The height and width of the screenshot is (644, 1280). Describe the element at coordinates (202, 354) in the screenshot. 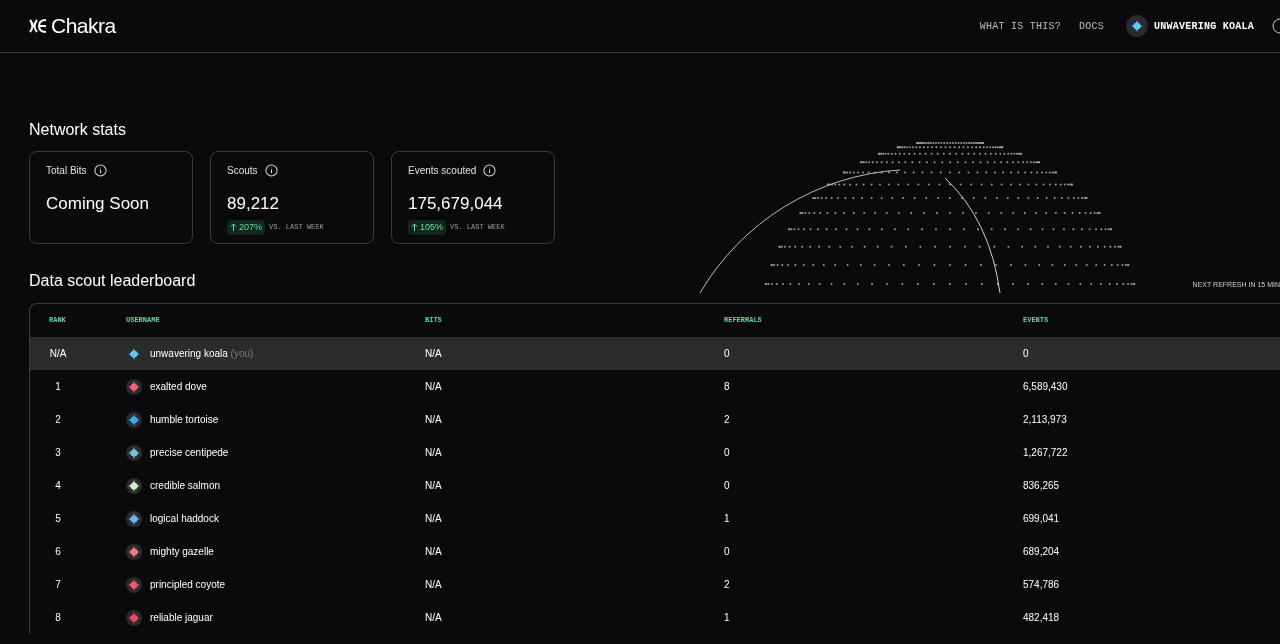

I see `username-cell-text: unwavering koala (you)` at that location.